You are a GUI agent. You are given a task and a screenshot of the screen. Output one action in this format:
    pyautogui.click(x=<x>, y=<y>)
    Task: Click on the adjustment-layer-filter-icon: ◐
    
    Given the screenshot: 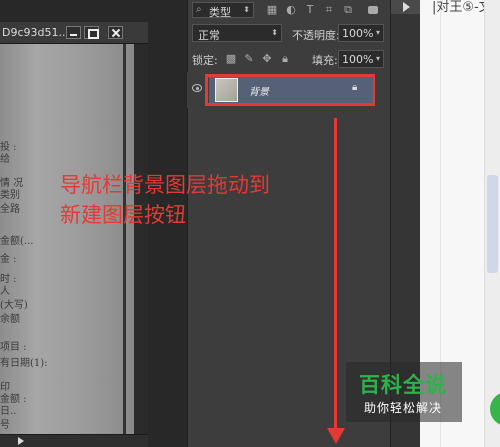 What is the action you would take?
    pyautogui.click(x=291, y=10)
    